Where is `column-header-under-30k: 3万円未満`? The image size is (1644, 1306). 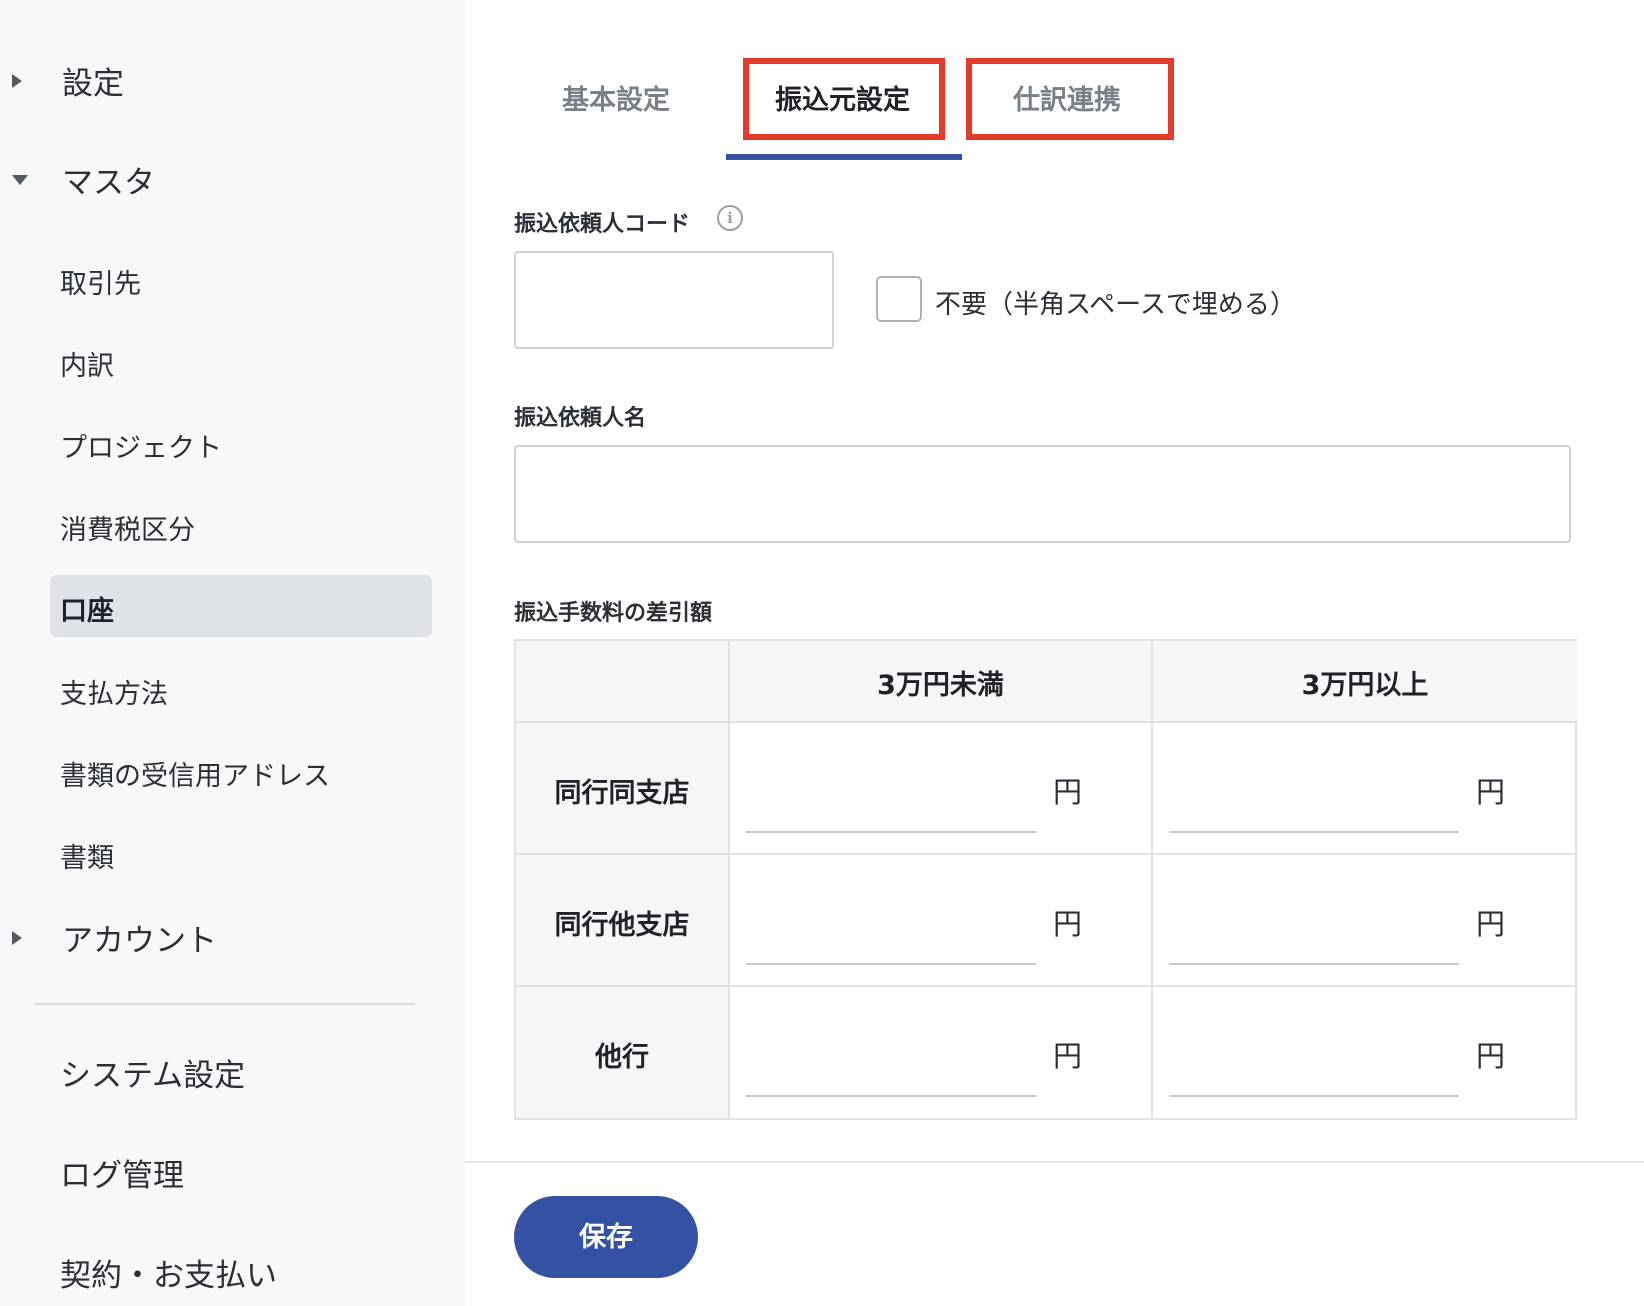 column-header-under-30k: 3万円未満 is located at coordinates (941, 682).